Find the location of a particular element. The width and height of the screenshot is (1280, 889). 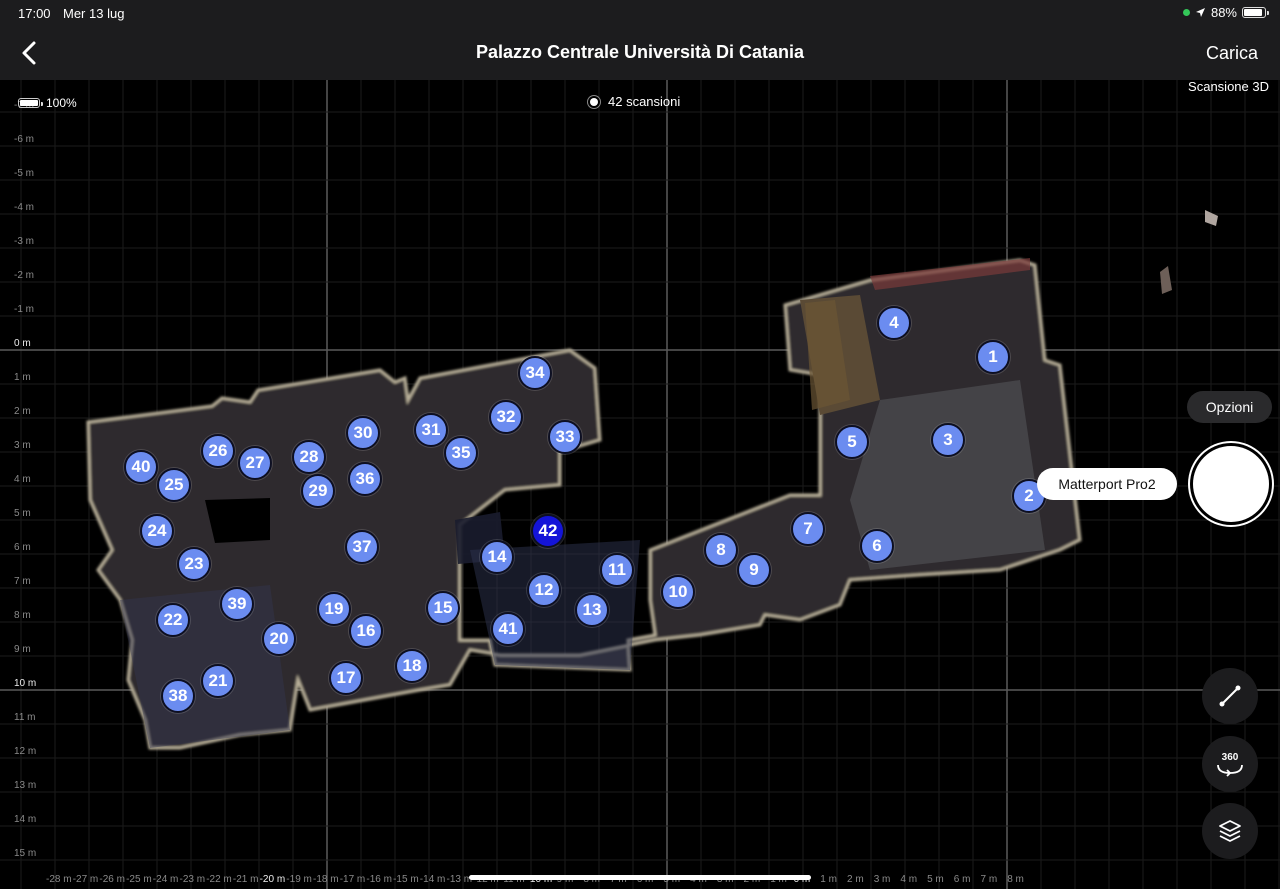

x-tick-label: 3 m is located at coordinates (882, 879).